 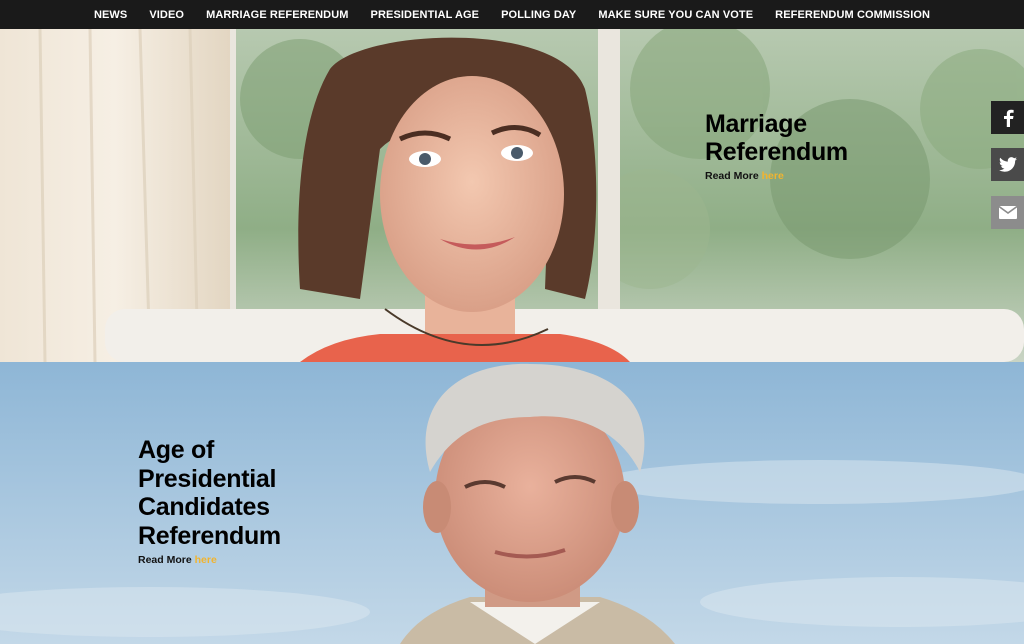 I want to click on email-icon, so click(x=1007, y=212).